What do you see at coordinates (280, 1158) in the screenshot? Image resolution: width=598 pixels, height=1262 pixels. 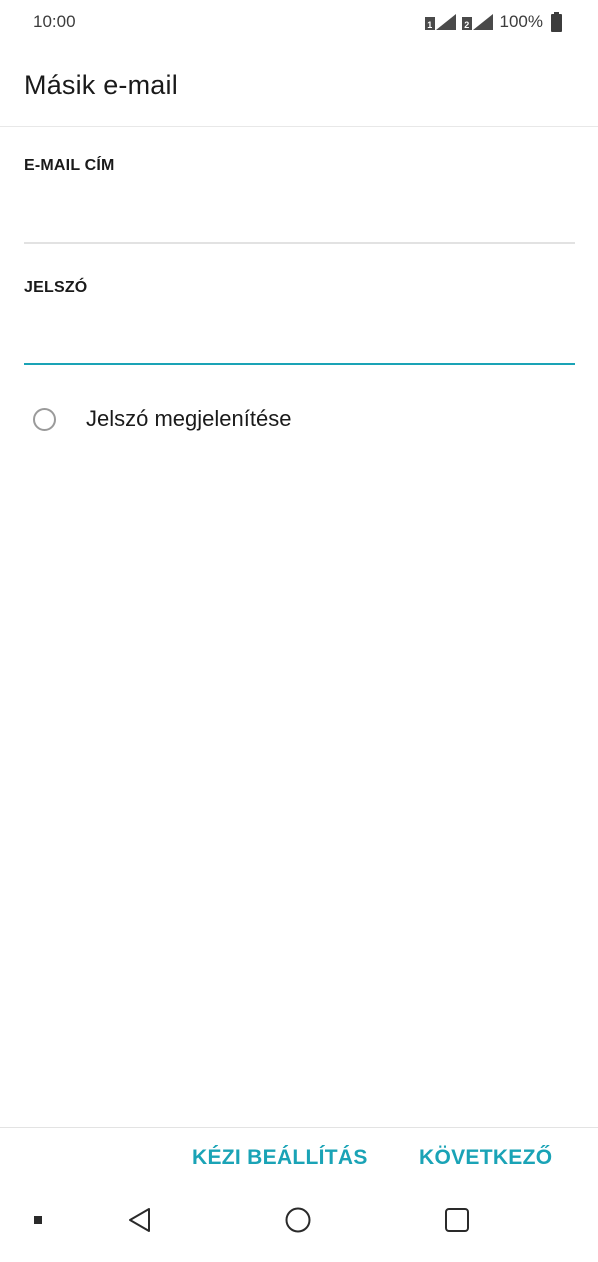 I see `manual-setup-button: KÉZI BEÁLLÍTÁS` at bounding box center [280, 1158].